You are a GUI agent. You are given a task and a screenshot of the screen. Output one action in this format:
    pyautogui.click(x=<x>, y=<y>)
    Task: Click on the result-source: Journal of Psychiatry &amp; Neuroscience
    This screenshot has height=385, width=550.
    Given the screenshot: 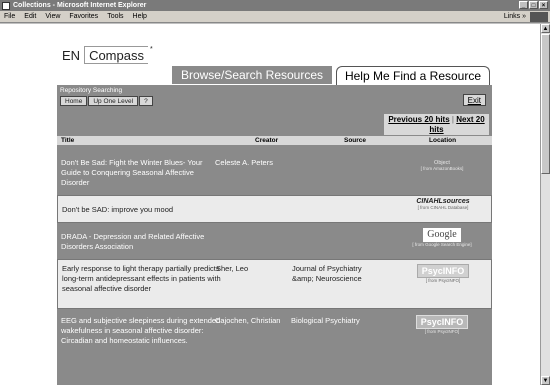 What is the action you would take?
    pyautogui.click(x=327, y=273)
    